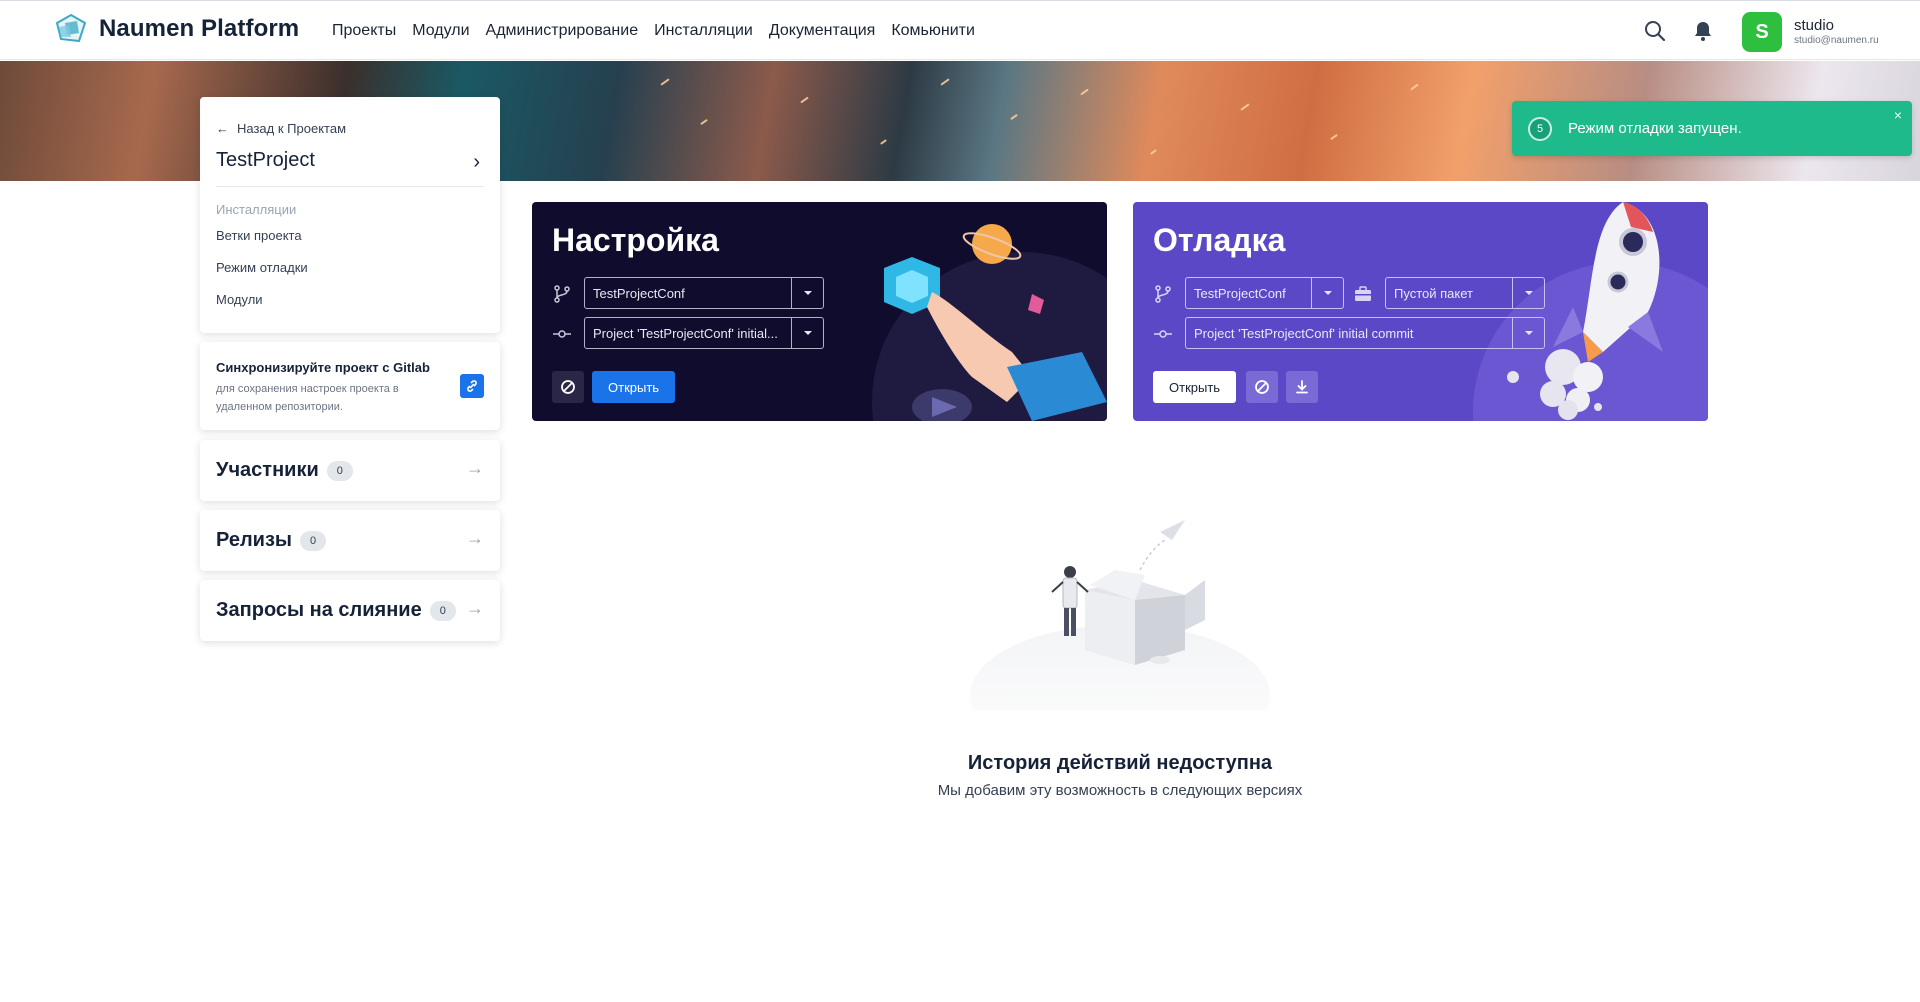 This screenshot has height=1002, width=1920. I want to click on search-icon, so click(1655, 31).